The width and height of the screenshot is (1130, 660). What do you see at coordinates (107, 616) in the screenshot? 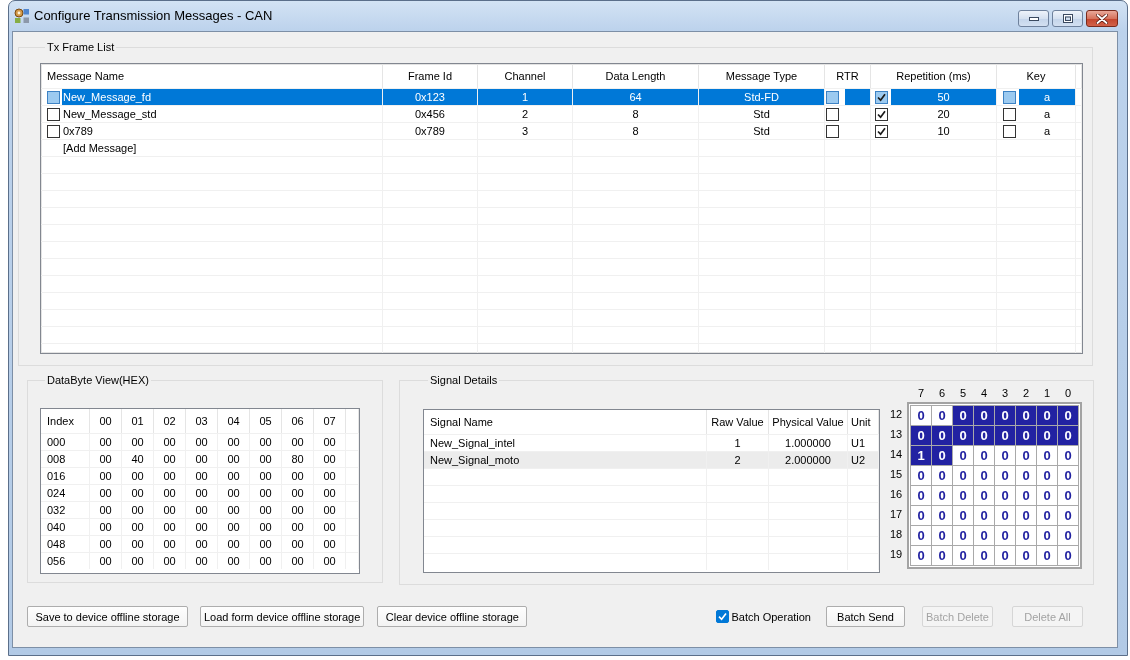
I see `save-button: Save to device offline storage` at bounding box center [107, 616].